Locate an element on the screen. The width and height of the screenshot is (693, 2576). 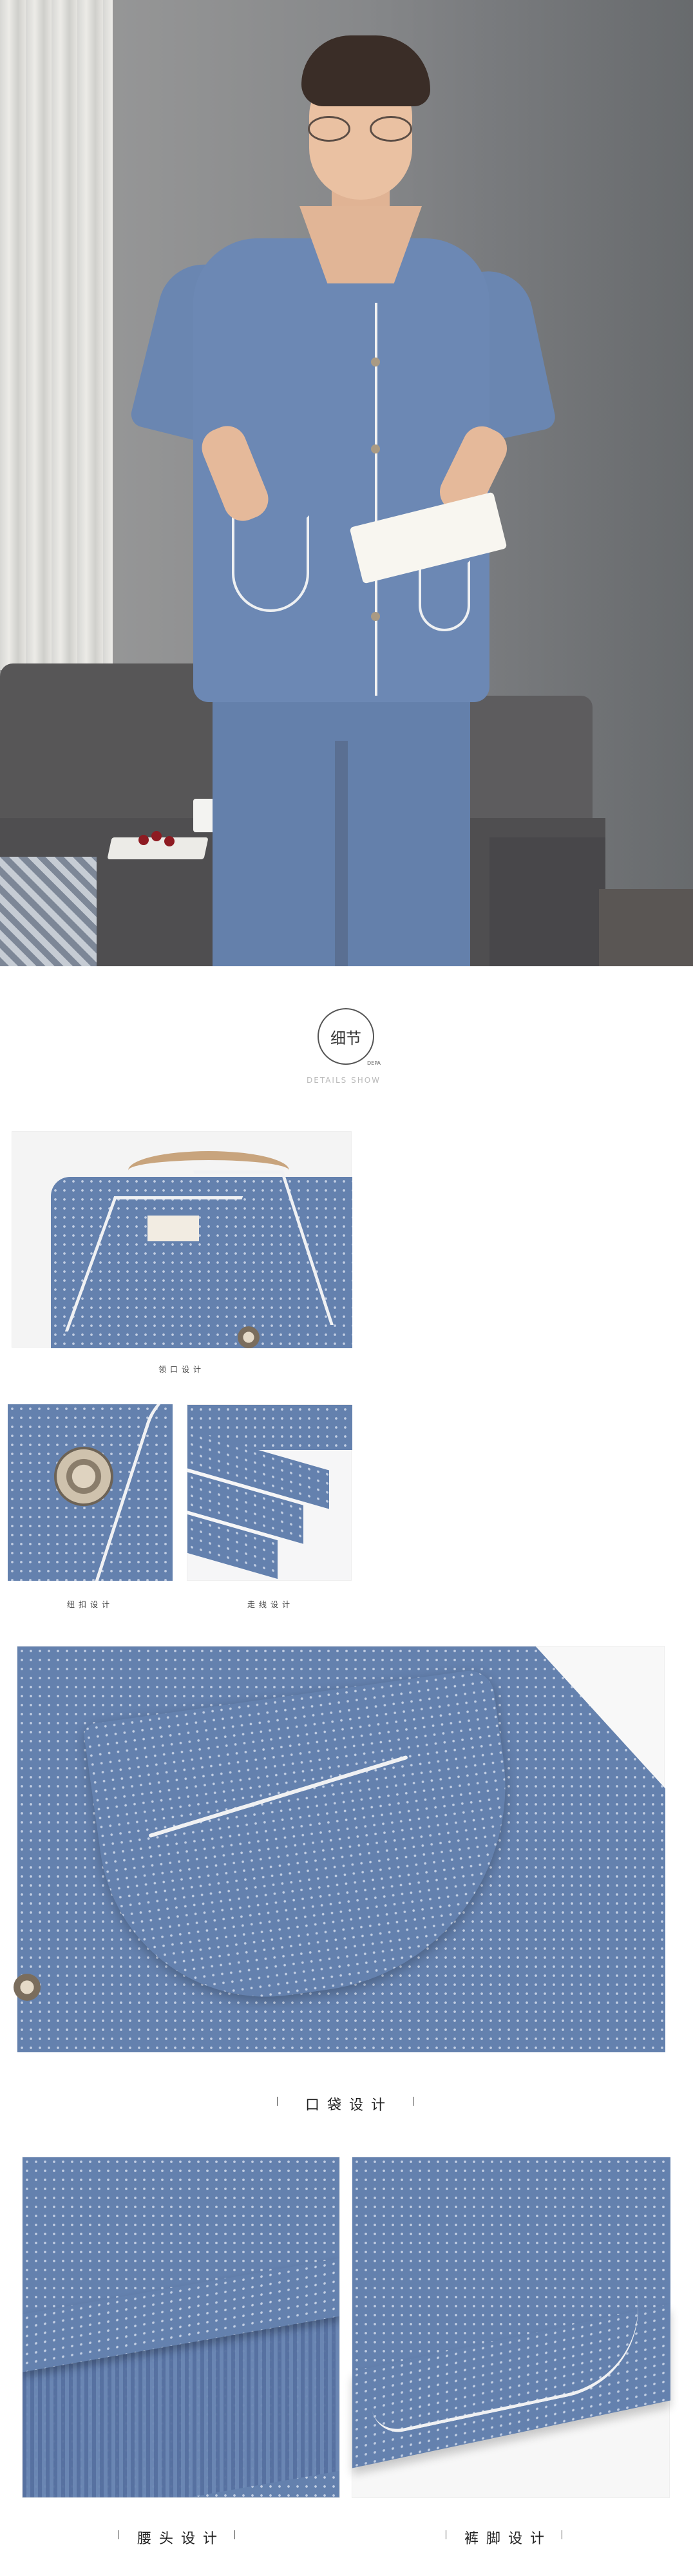
cuff-detail-photo is located at coordinates (511, 2327).